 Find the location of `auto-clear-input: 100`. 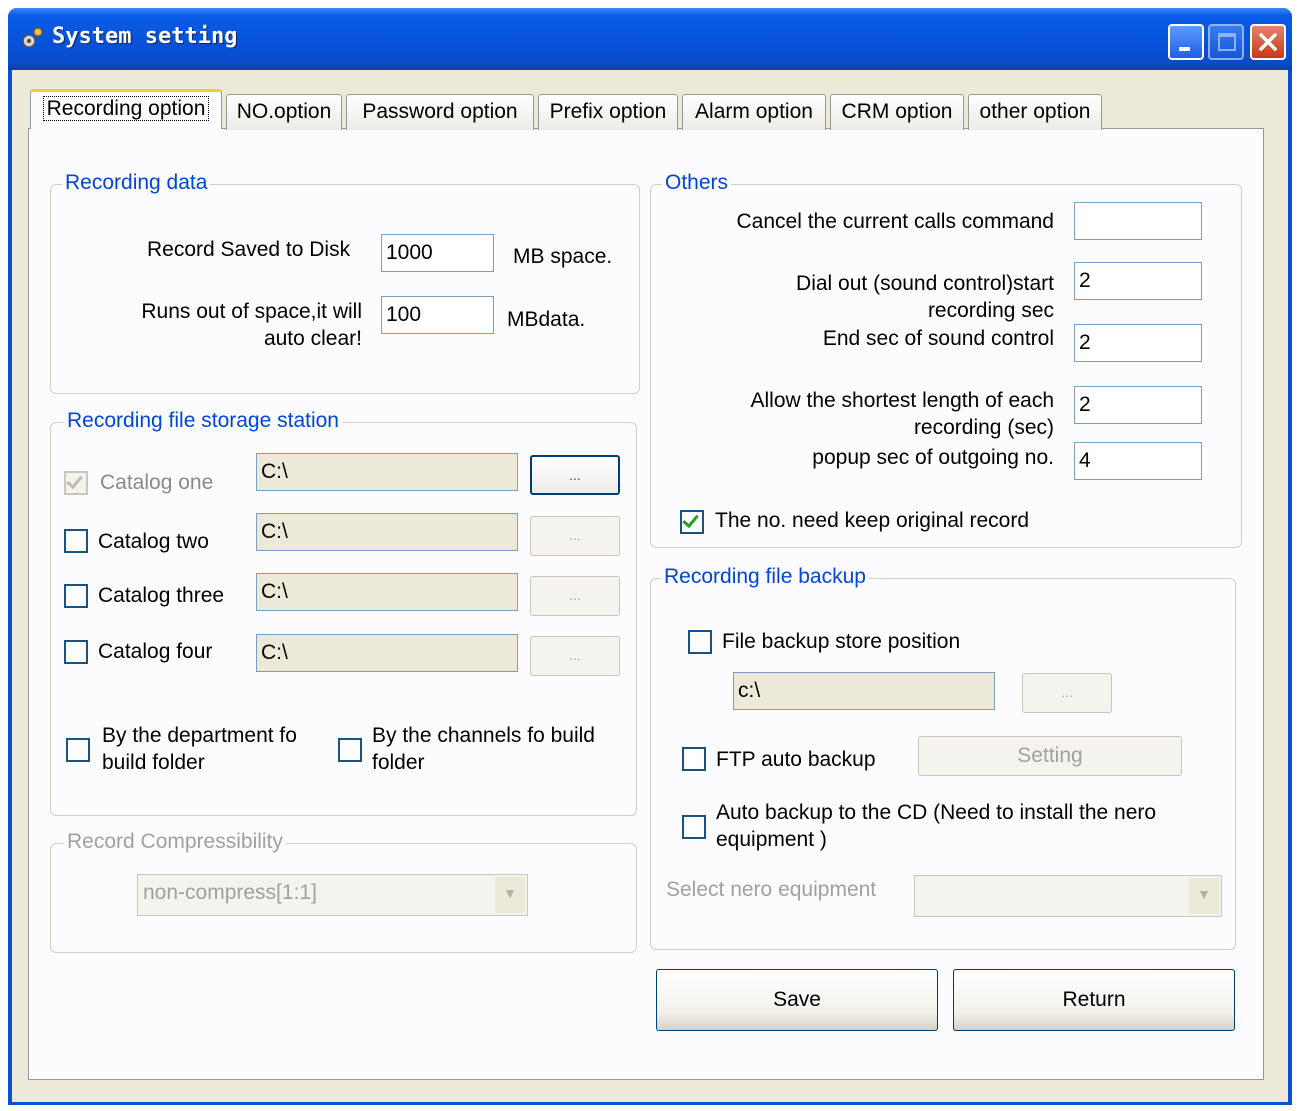

auto-clear-input: 100 is located at coordinates (437, 315).